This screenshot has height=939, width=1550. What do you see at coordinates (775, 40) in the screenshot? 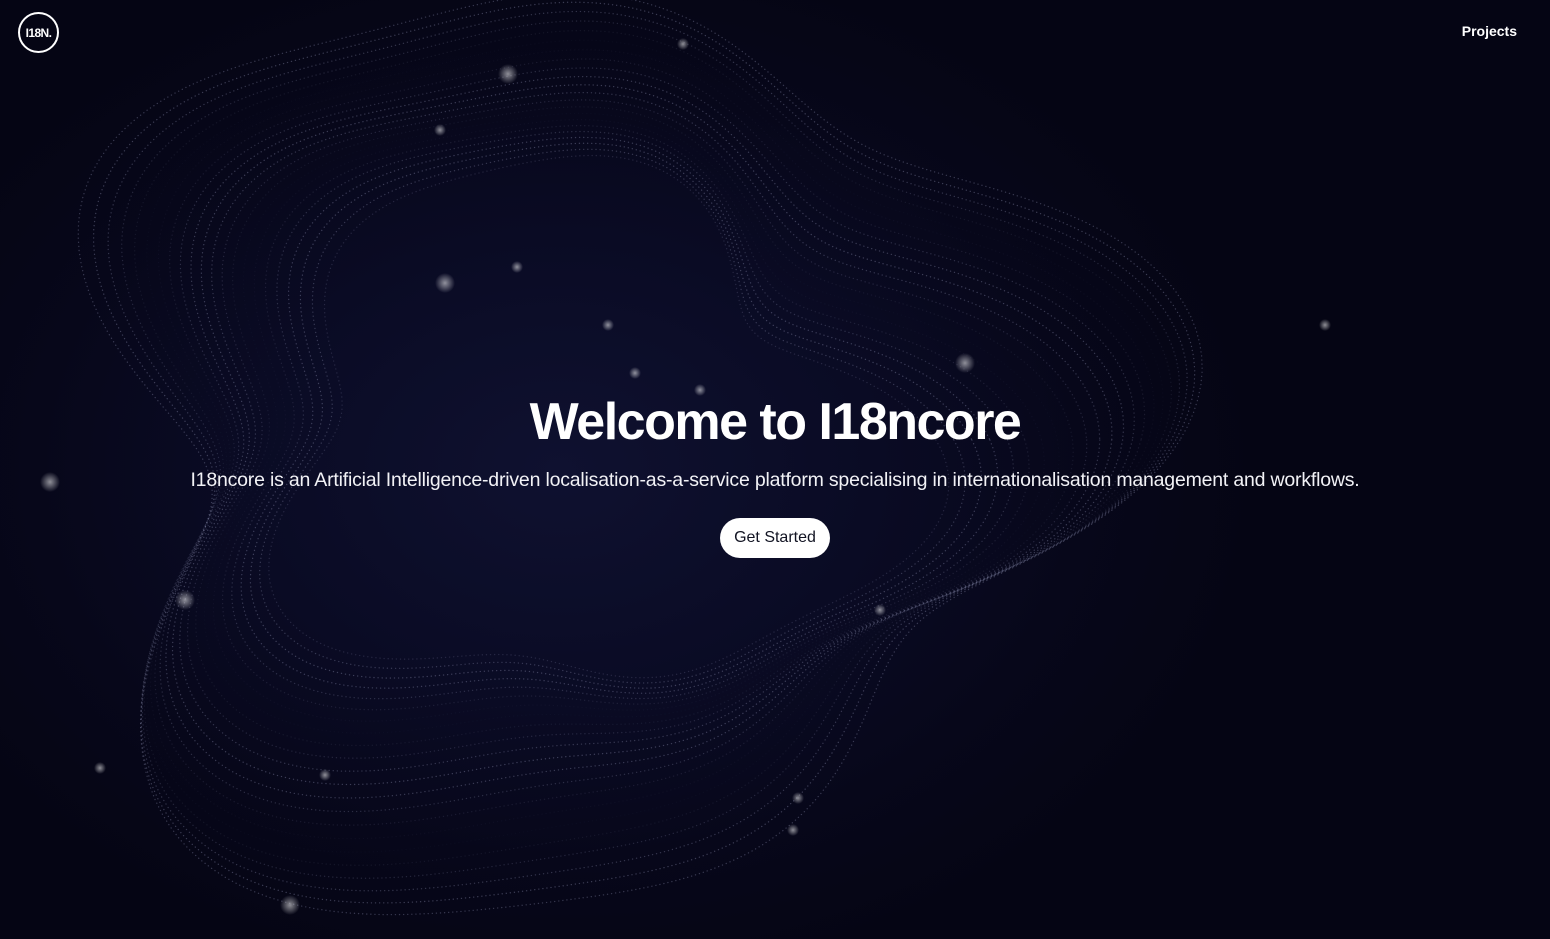
I see `site-header: I18N. Projects` at bounding box center [775, 40].